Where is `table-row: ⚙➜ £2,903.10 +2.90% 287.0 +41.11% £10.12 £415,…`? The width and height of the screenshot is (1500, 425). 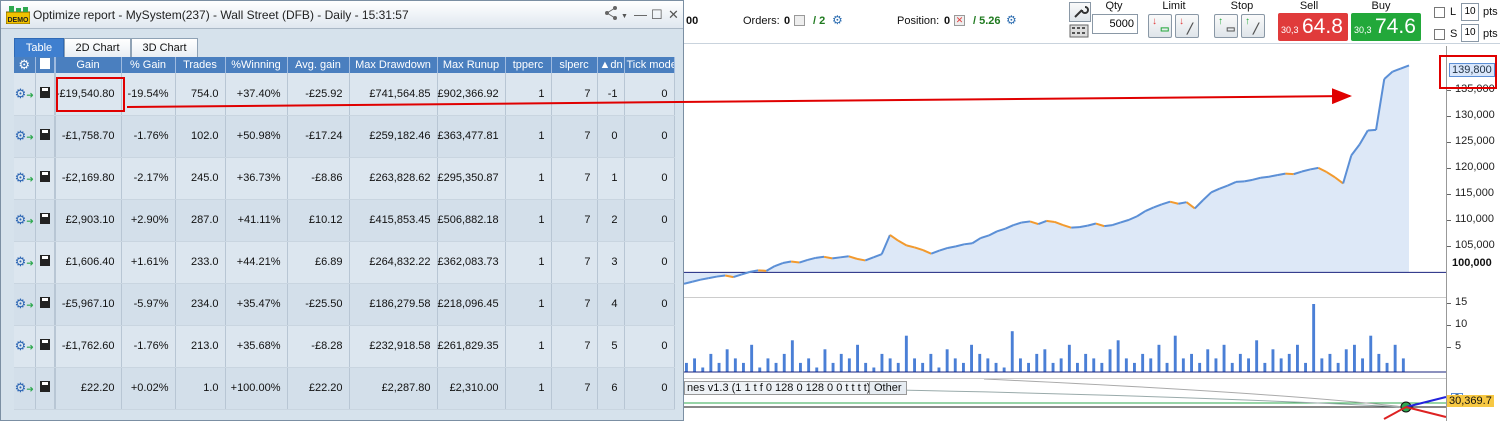 table-row: ⚙➜ £2,903.10 +2.90% 287.0 +41.11% £10.12 £415,… is located at coordinates (344, 220).